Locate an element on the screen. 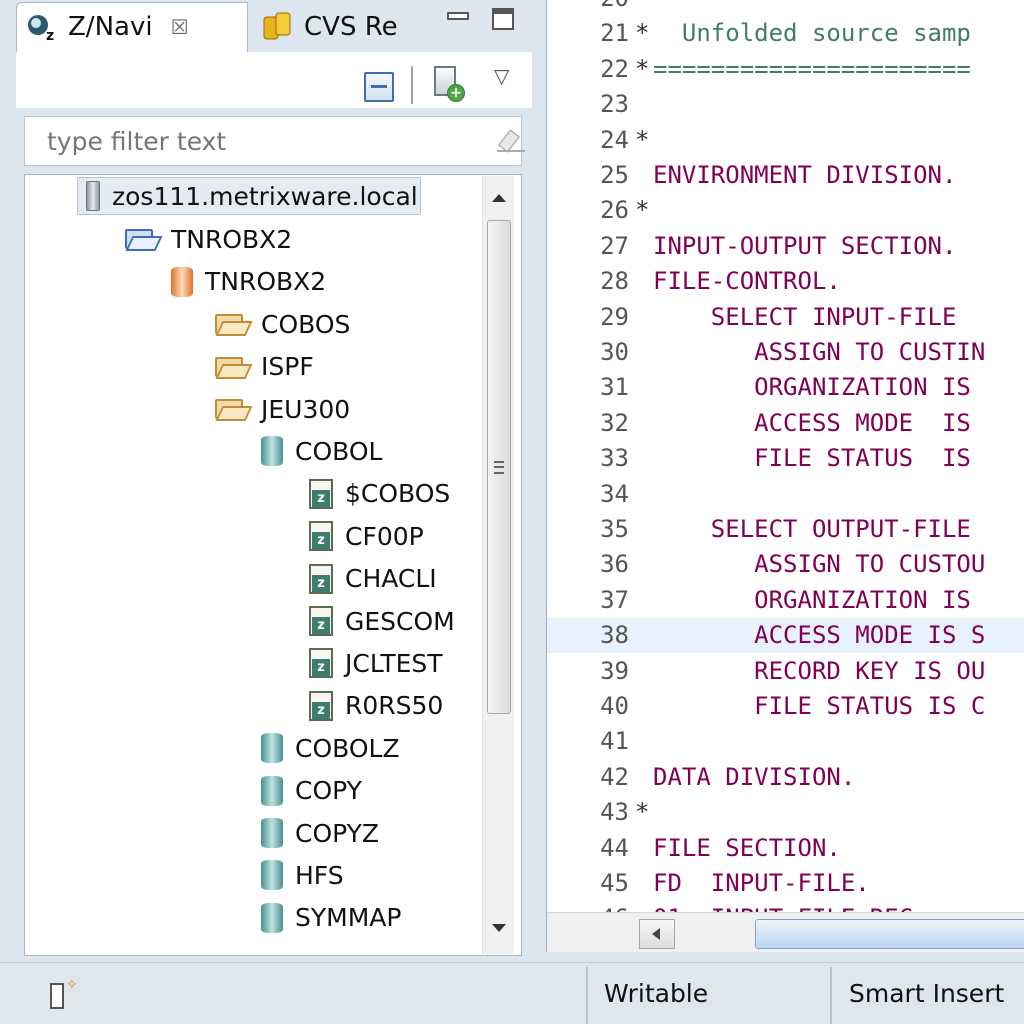  clear-filter-icon is located at coordinates (511, 141).